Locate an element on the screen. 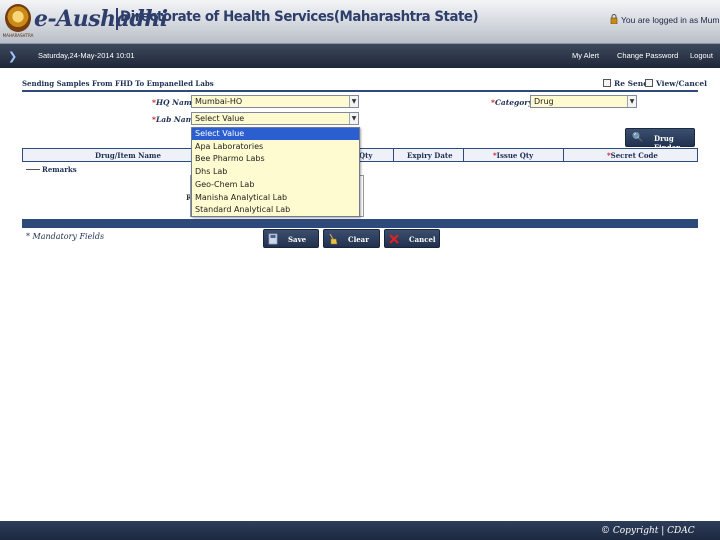 This screenshot has height=540, width=720. view-cancel-label: View/Cancel is located at coordinates (681, 83).